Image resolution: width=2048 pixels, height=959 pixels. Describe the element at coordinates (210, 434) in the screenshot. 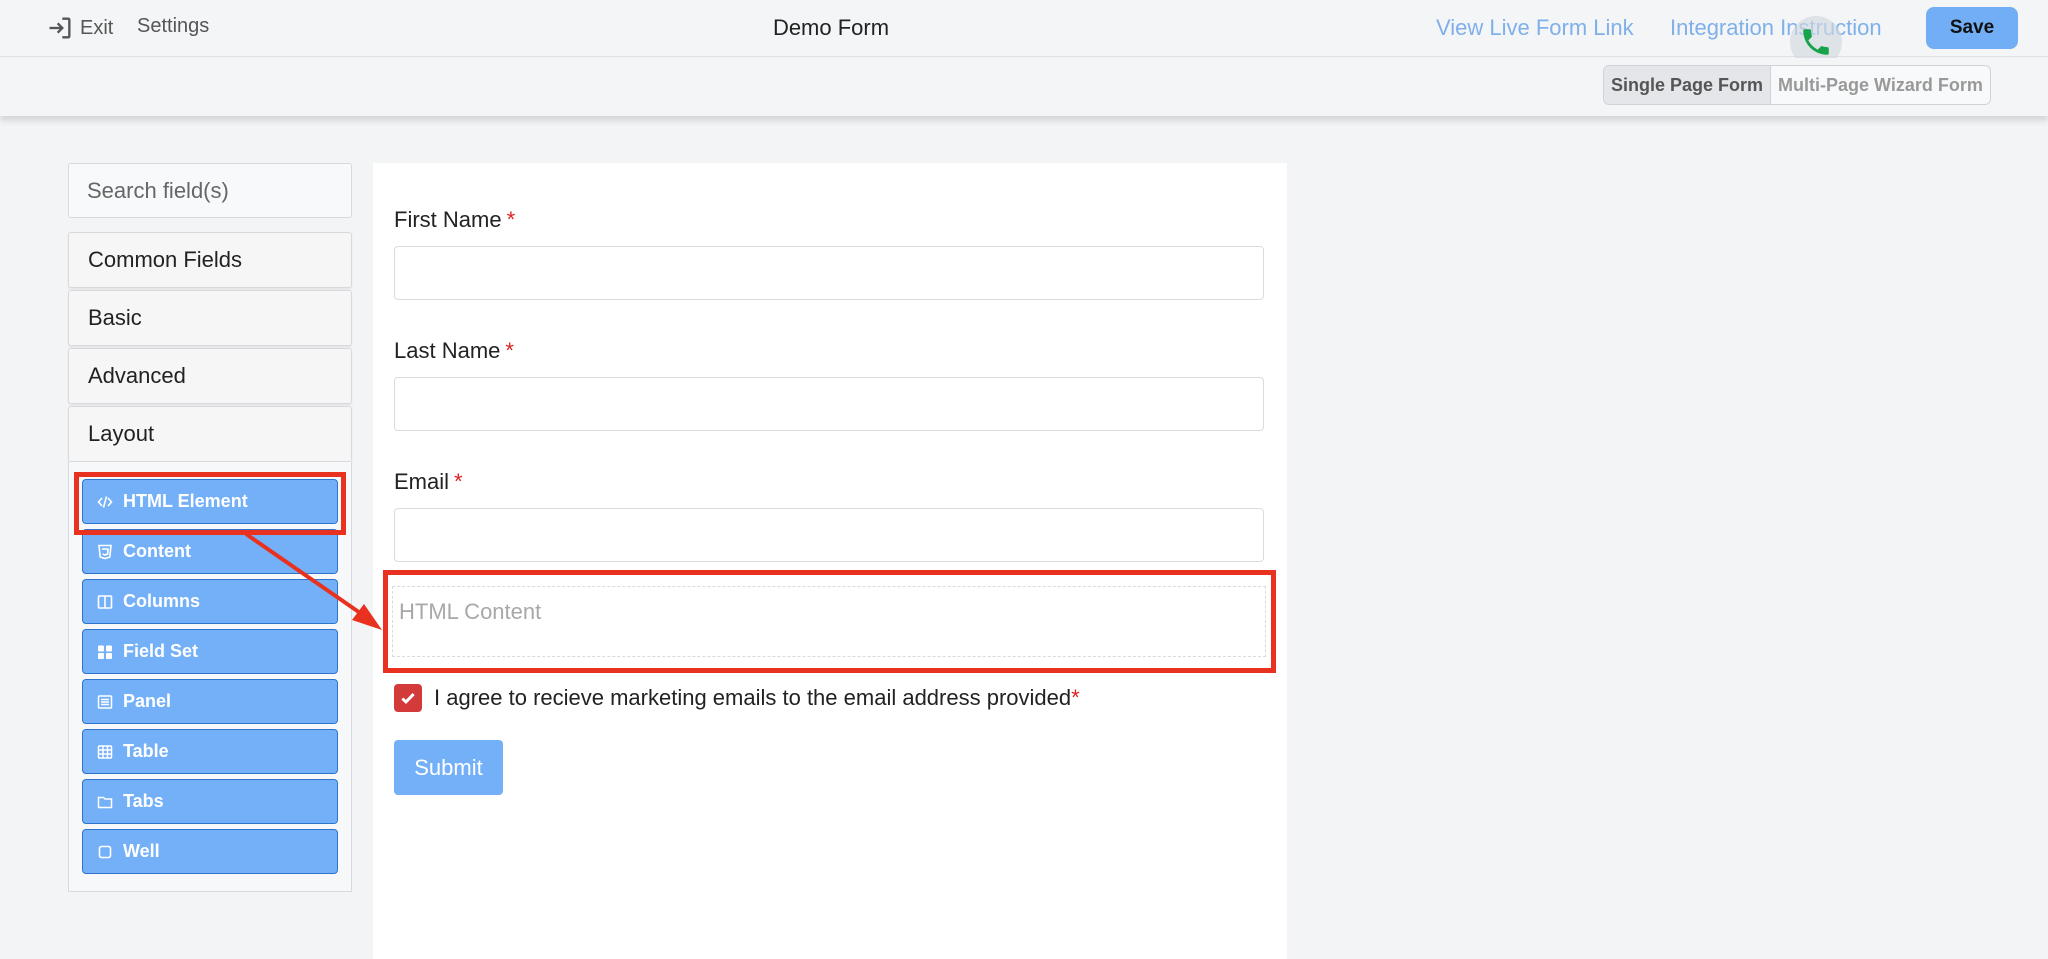

I see `group-layout: Layout` at that location.